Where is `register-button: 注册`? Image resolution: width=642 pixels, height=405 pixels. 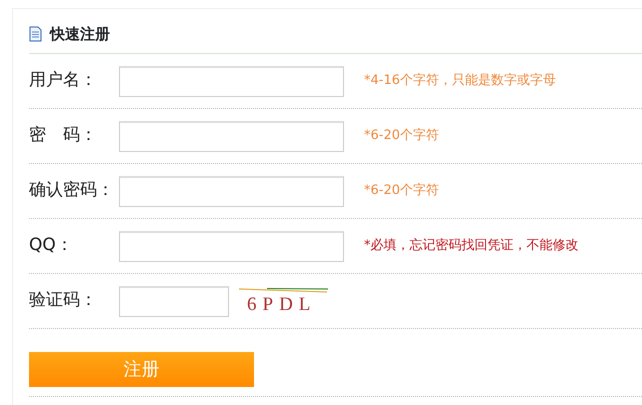
register-button: 注册 is located at coordinates (141, 369).